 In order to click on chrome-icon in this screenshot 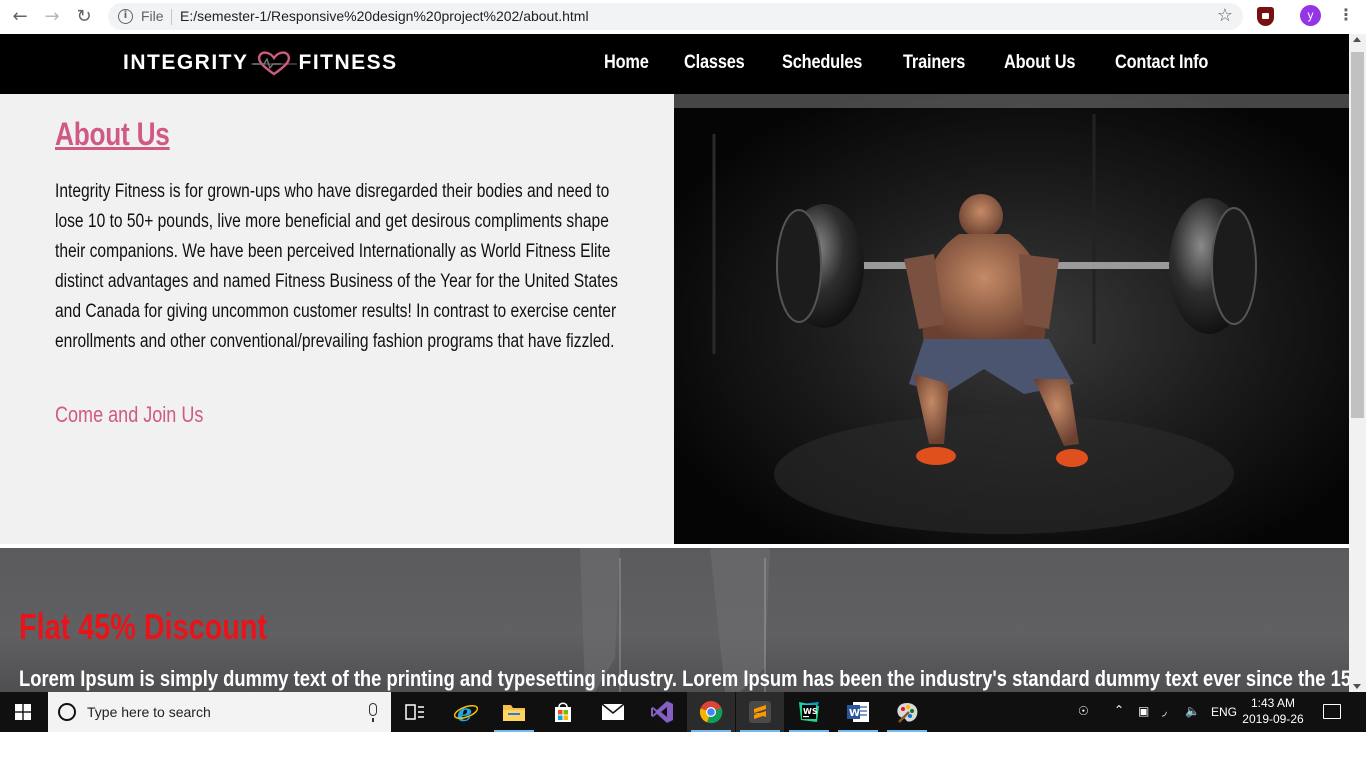, I will do `click(711, 712)`.